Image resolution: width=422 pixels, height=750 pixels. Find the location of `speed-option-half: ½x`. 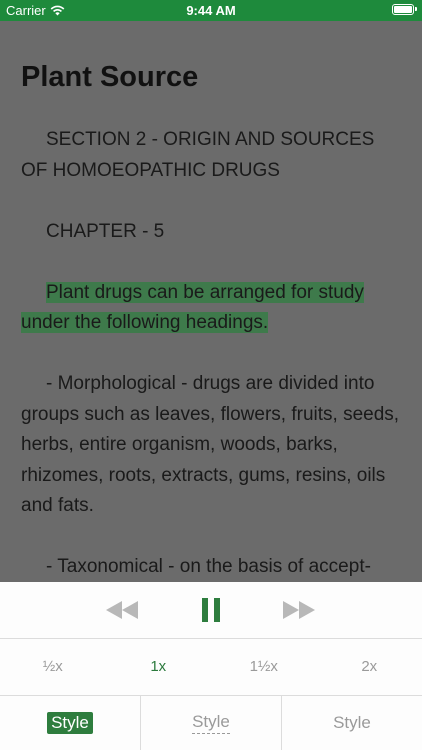

speed-option-half: ½x is located at coordinates (53, 667).